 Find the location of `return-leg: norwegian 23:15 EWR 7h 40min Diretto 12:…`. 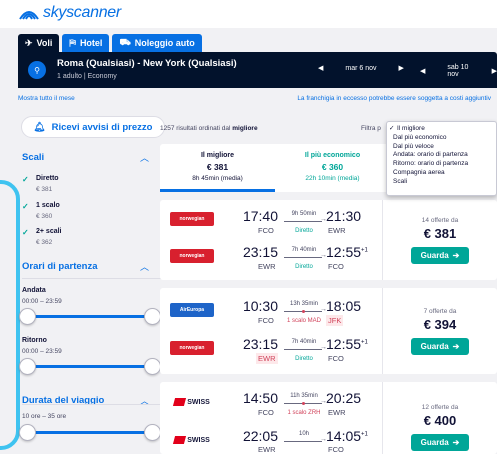

return-leg: norwegian 23:15 EWR 7h 40min Diretto 12:… is located at coordinates (271, 261).